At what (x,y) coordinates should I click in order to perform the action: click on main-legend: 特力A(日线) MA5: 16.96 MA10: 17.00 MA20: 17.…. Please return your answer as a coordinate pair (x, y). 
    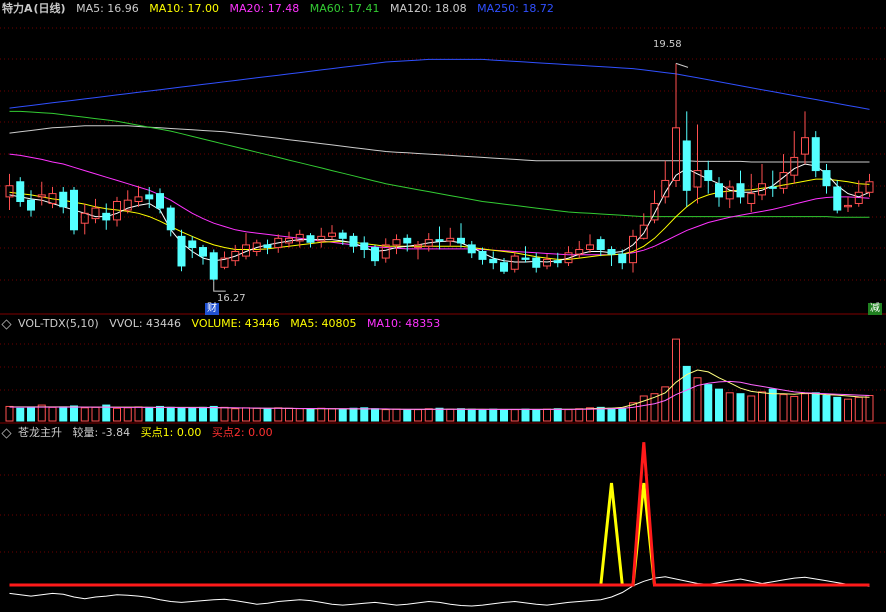
    Looking at the image, I should click on (281, 9).